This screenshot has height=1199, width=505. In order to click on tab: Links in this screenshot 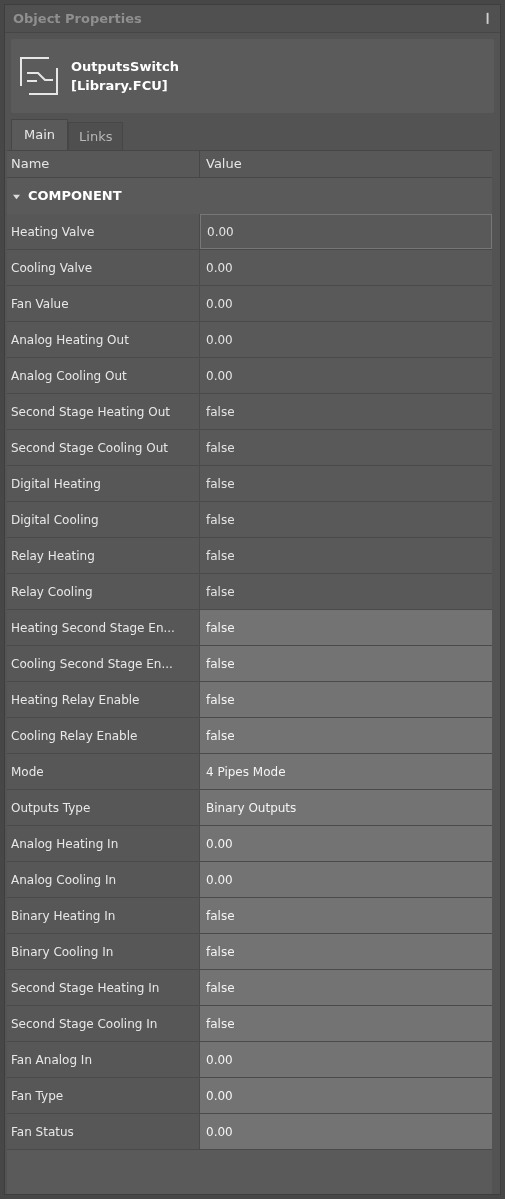, I will do `click(96, 136)`.